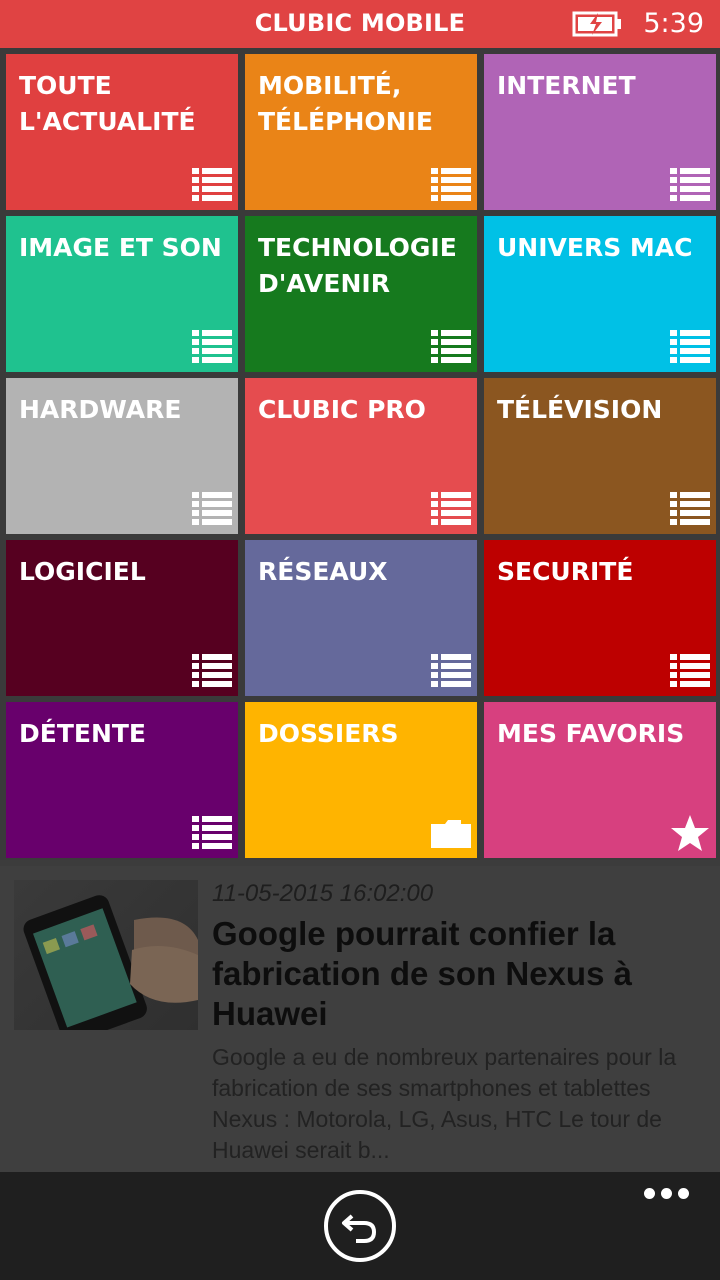 This screenshot has height=1280, width=720. I want to click on tile-label: RÉSEAUX, so click(323, 571).